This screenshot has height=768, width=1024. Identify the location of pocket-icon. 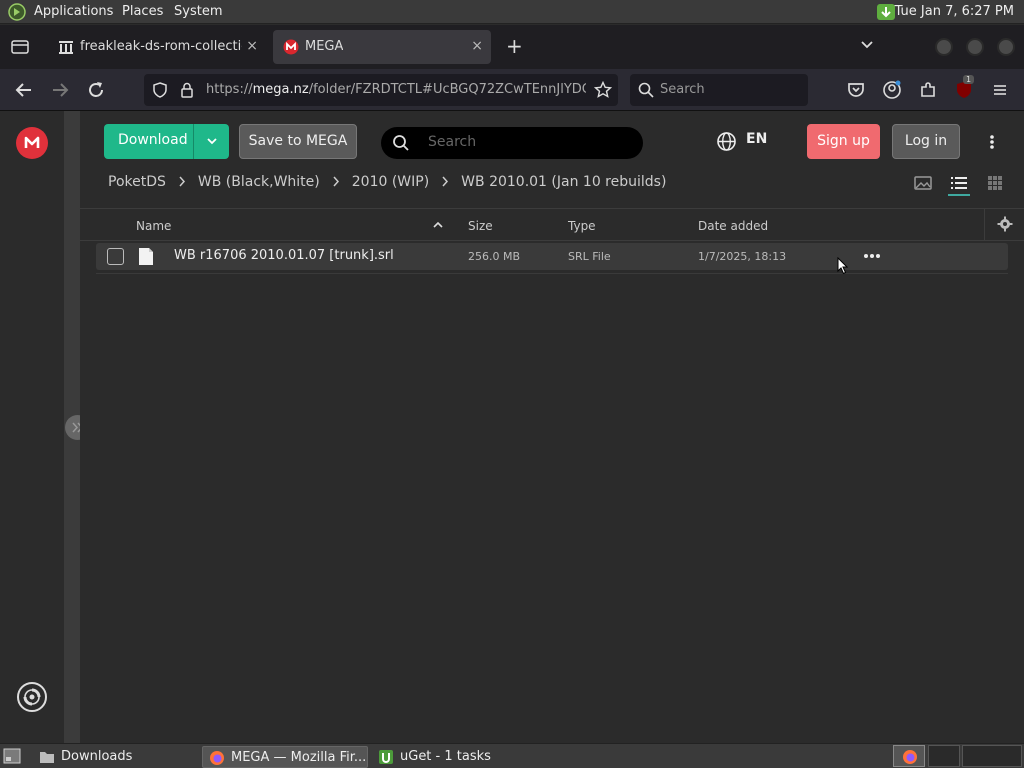
(856, 90).